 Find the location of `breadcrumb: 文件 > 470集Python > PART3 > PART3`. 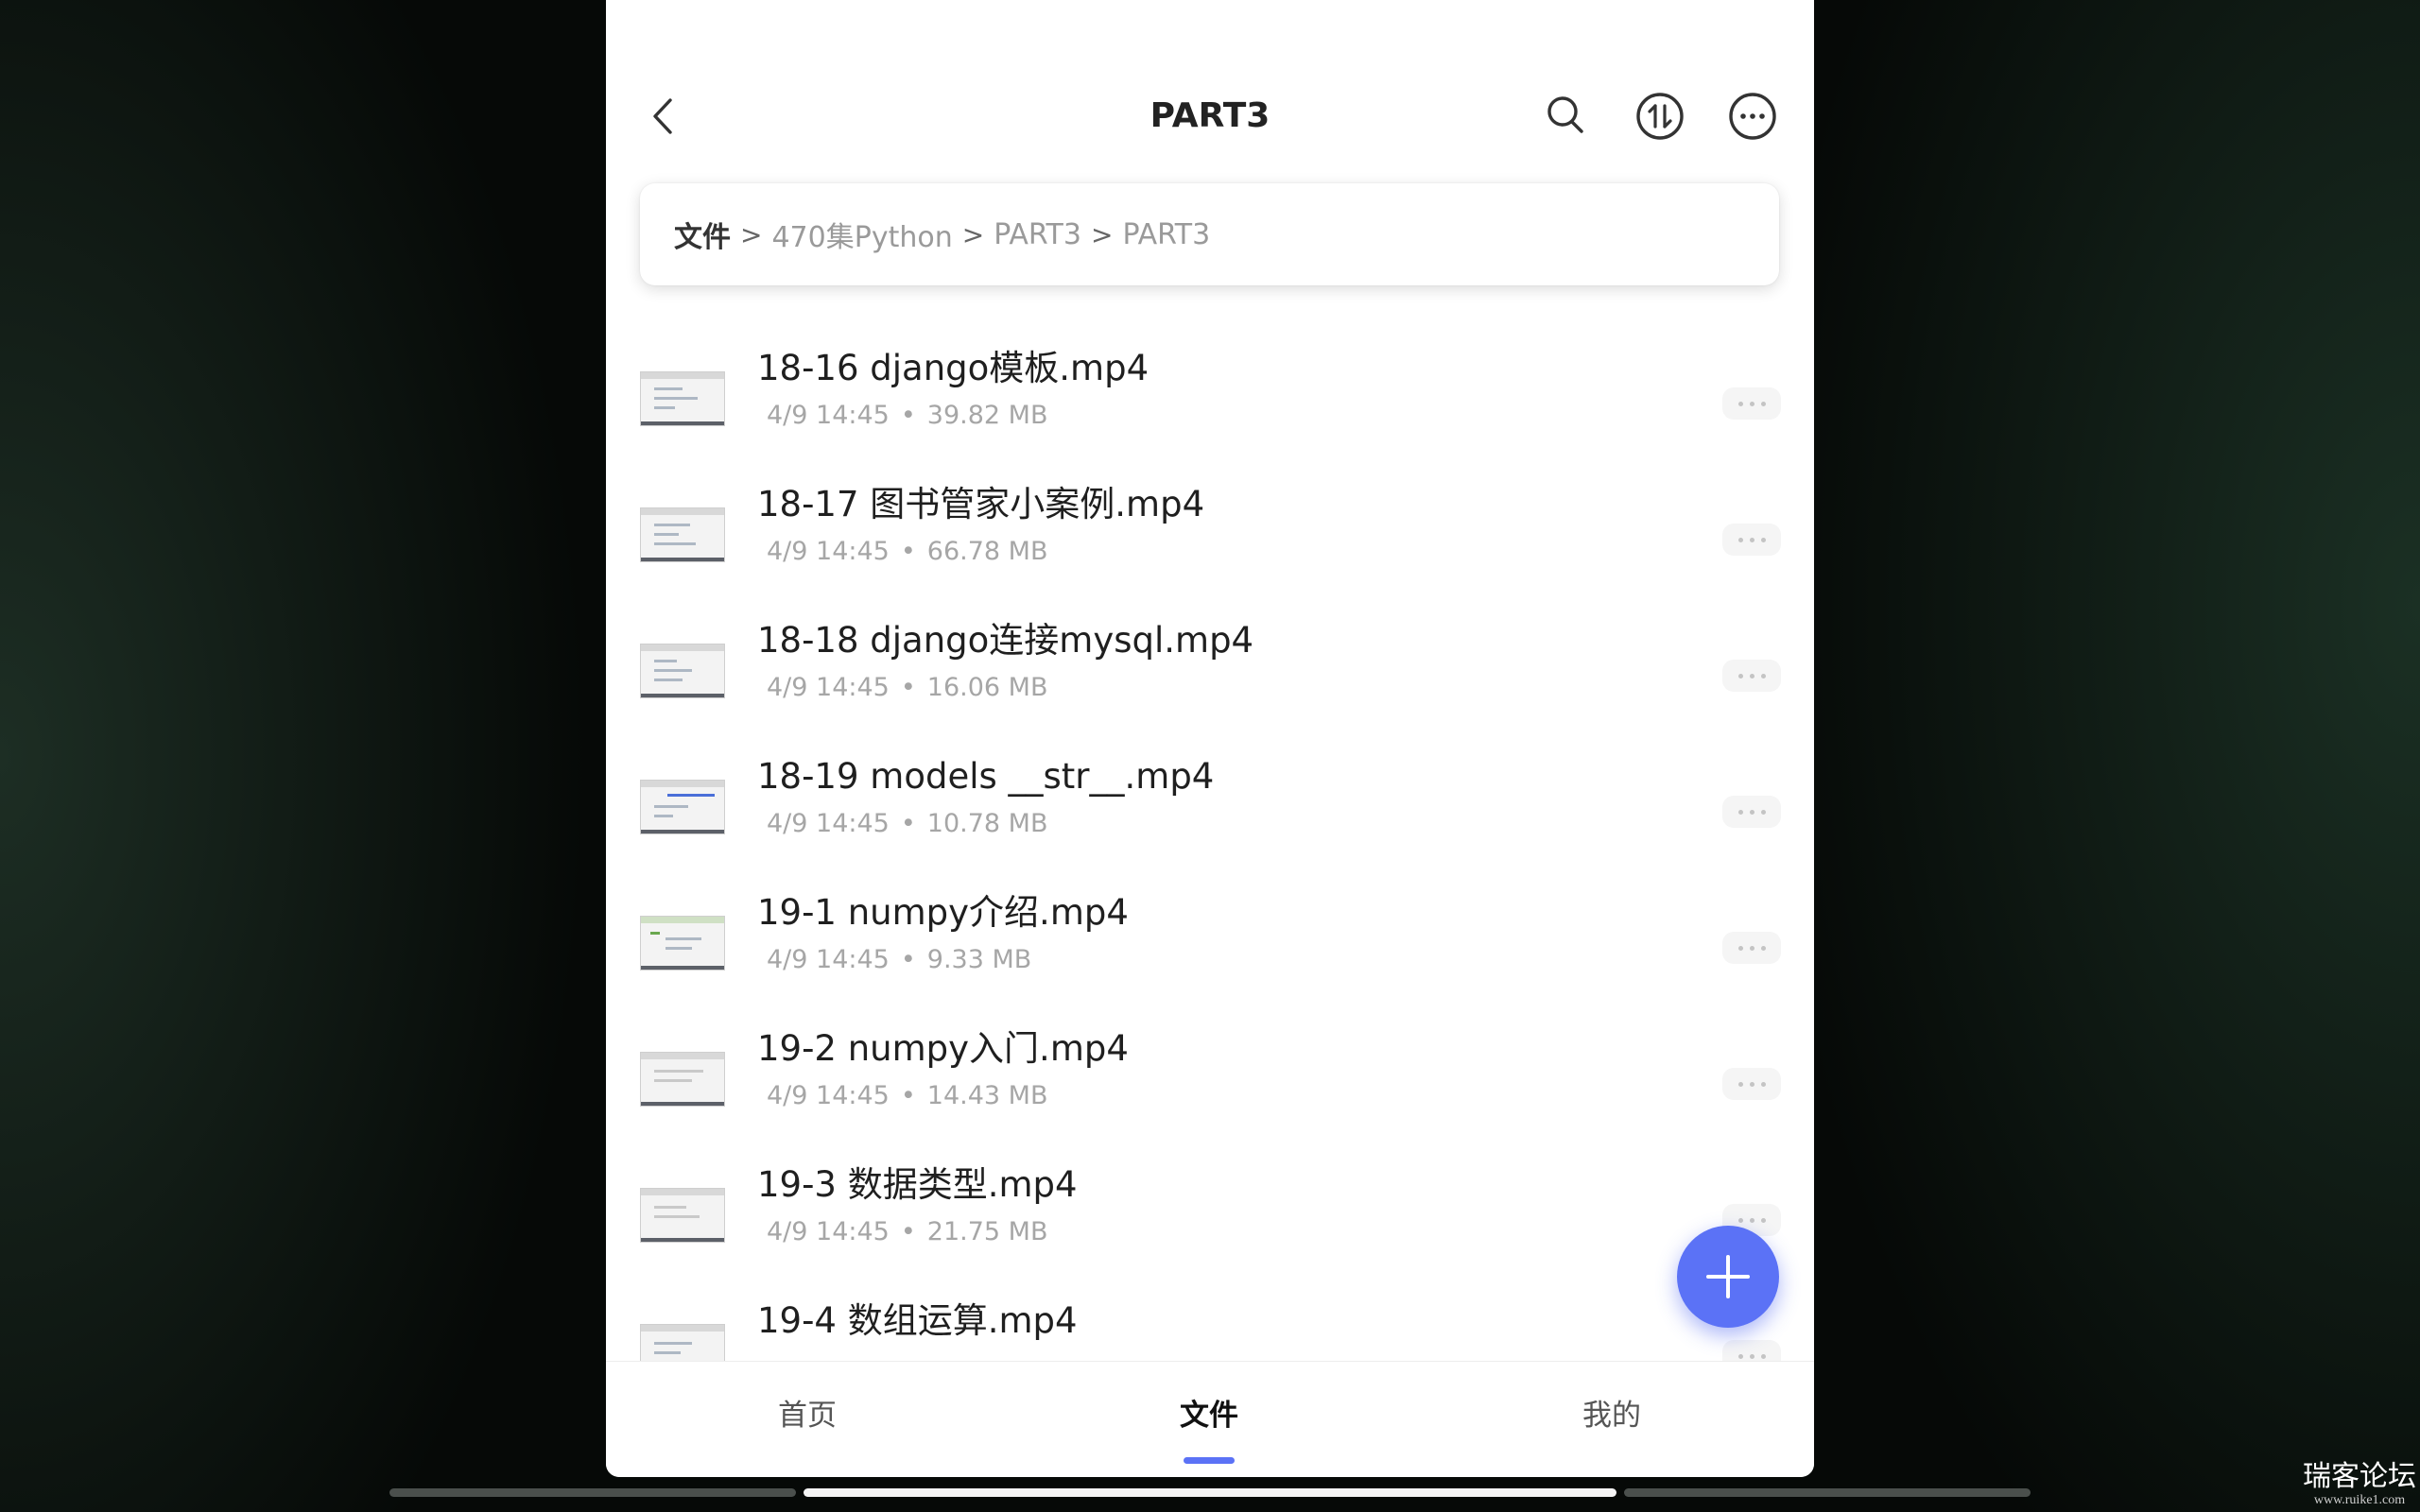

breadcrumb: 文件 > 470集Python > PART3 > PART3 is located at coordinates (1210, 234).